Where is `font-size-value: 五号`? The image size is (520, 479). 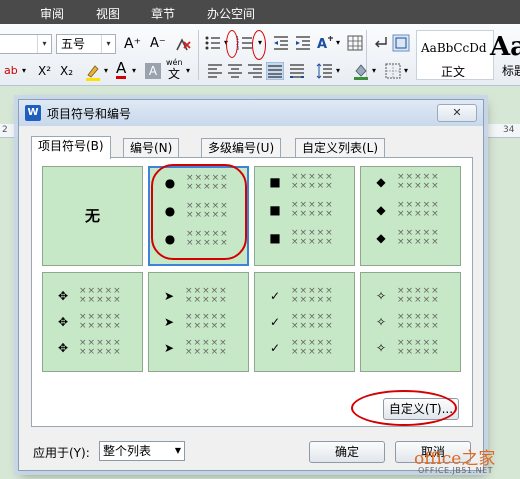
font-size-value: 五号 is located at coordinates (73, 44).